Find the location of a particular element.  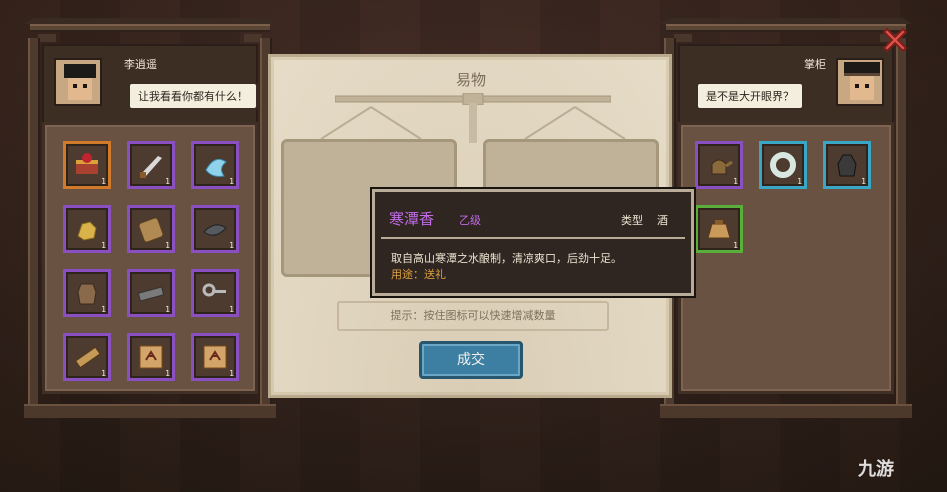

close-button is located at coordinates (895, 40).